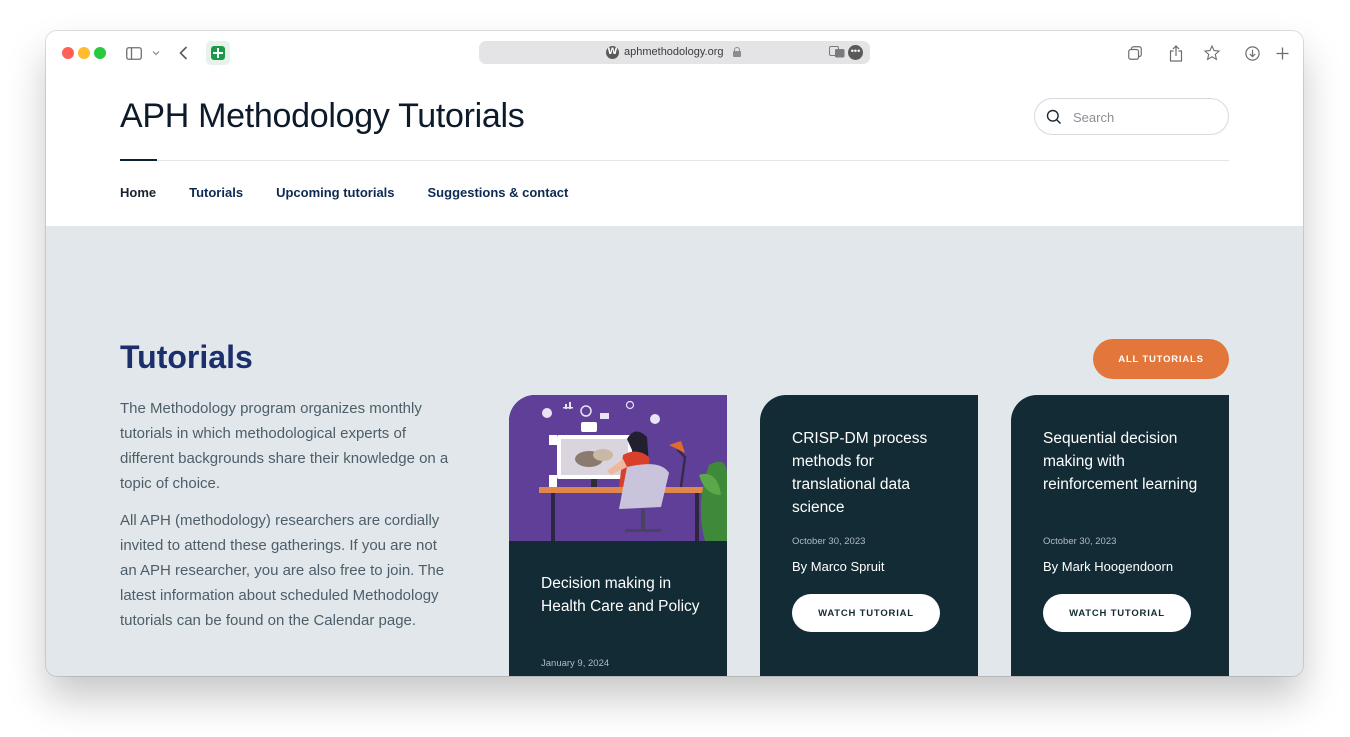  What do you see at coordinates (186, 357) in the screenshot?
I see `section-title: Tutorials` at bounding box center [186, 357].